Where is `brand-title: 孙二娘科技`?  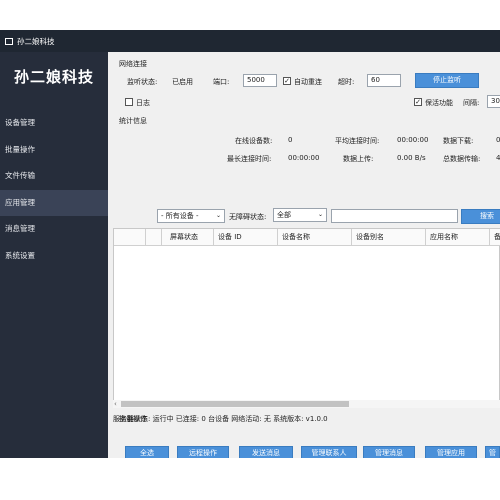
brand-title: 孙二娘科技 is located at coordinates (53, 77).